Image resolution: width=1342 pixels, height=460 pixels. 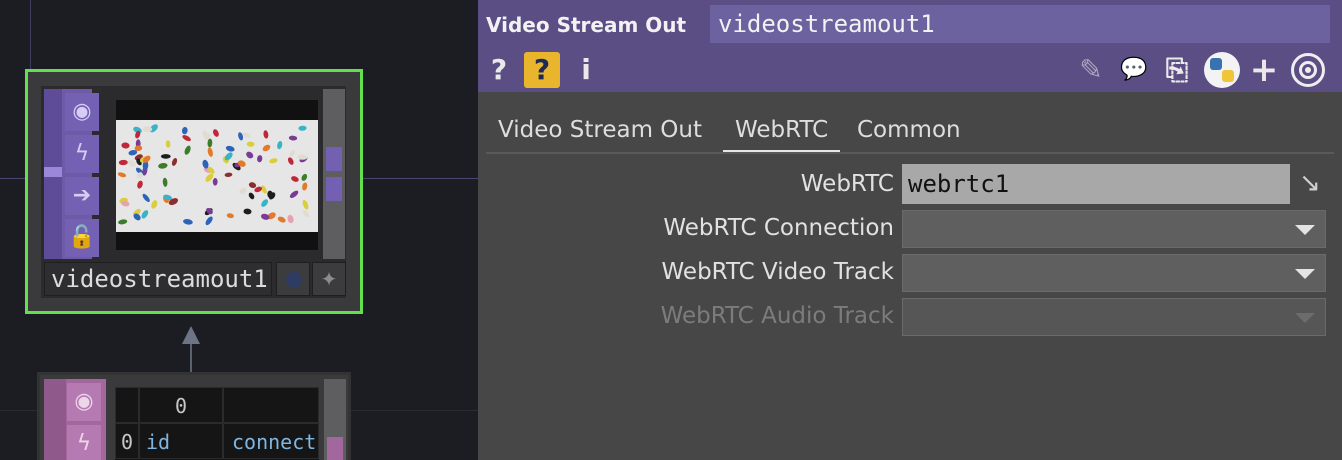 What do you see at coordinates (1114, 273) in the screenshot?
I see `webrtc-video-track-menu` at bounding box center [1114, 273].